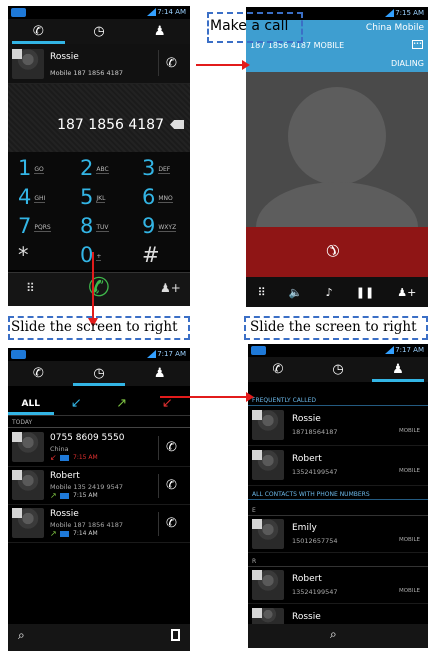 This screenshot has width=435, height=655. I want to click on end-call-icon: ✆, so click(332, 250).